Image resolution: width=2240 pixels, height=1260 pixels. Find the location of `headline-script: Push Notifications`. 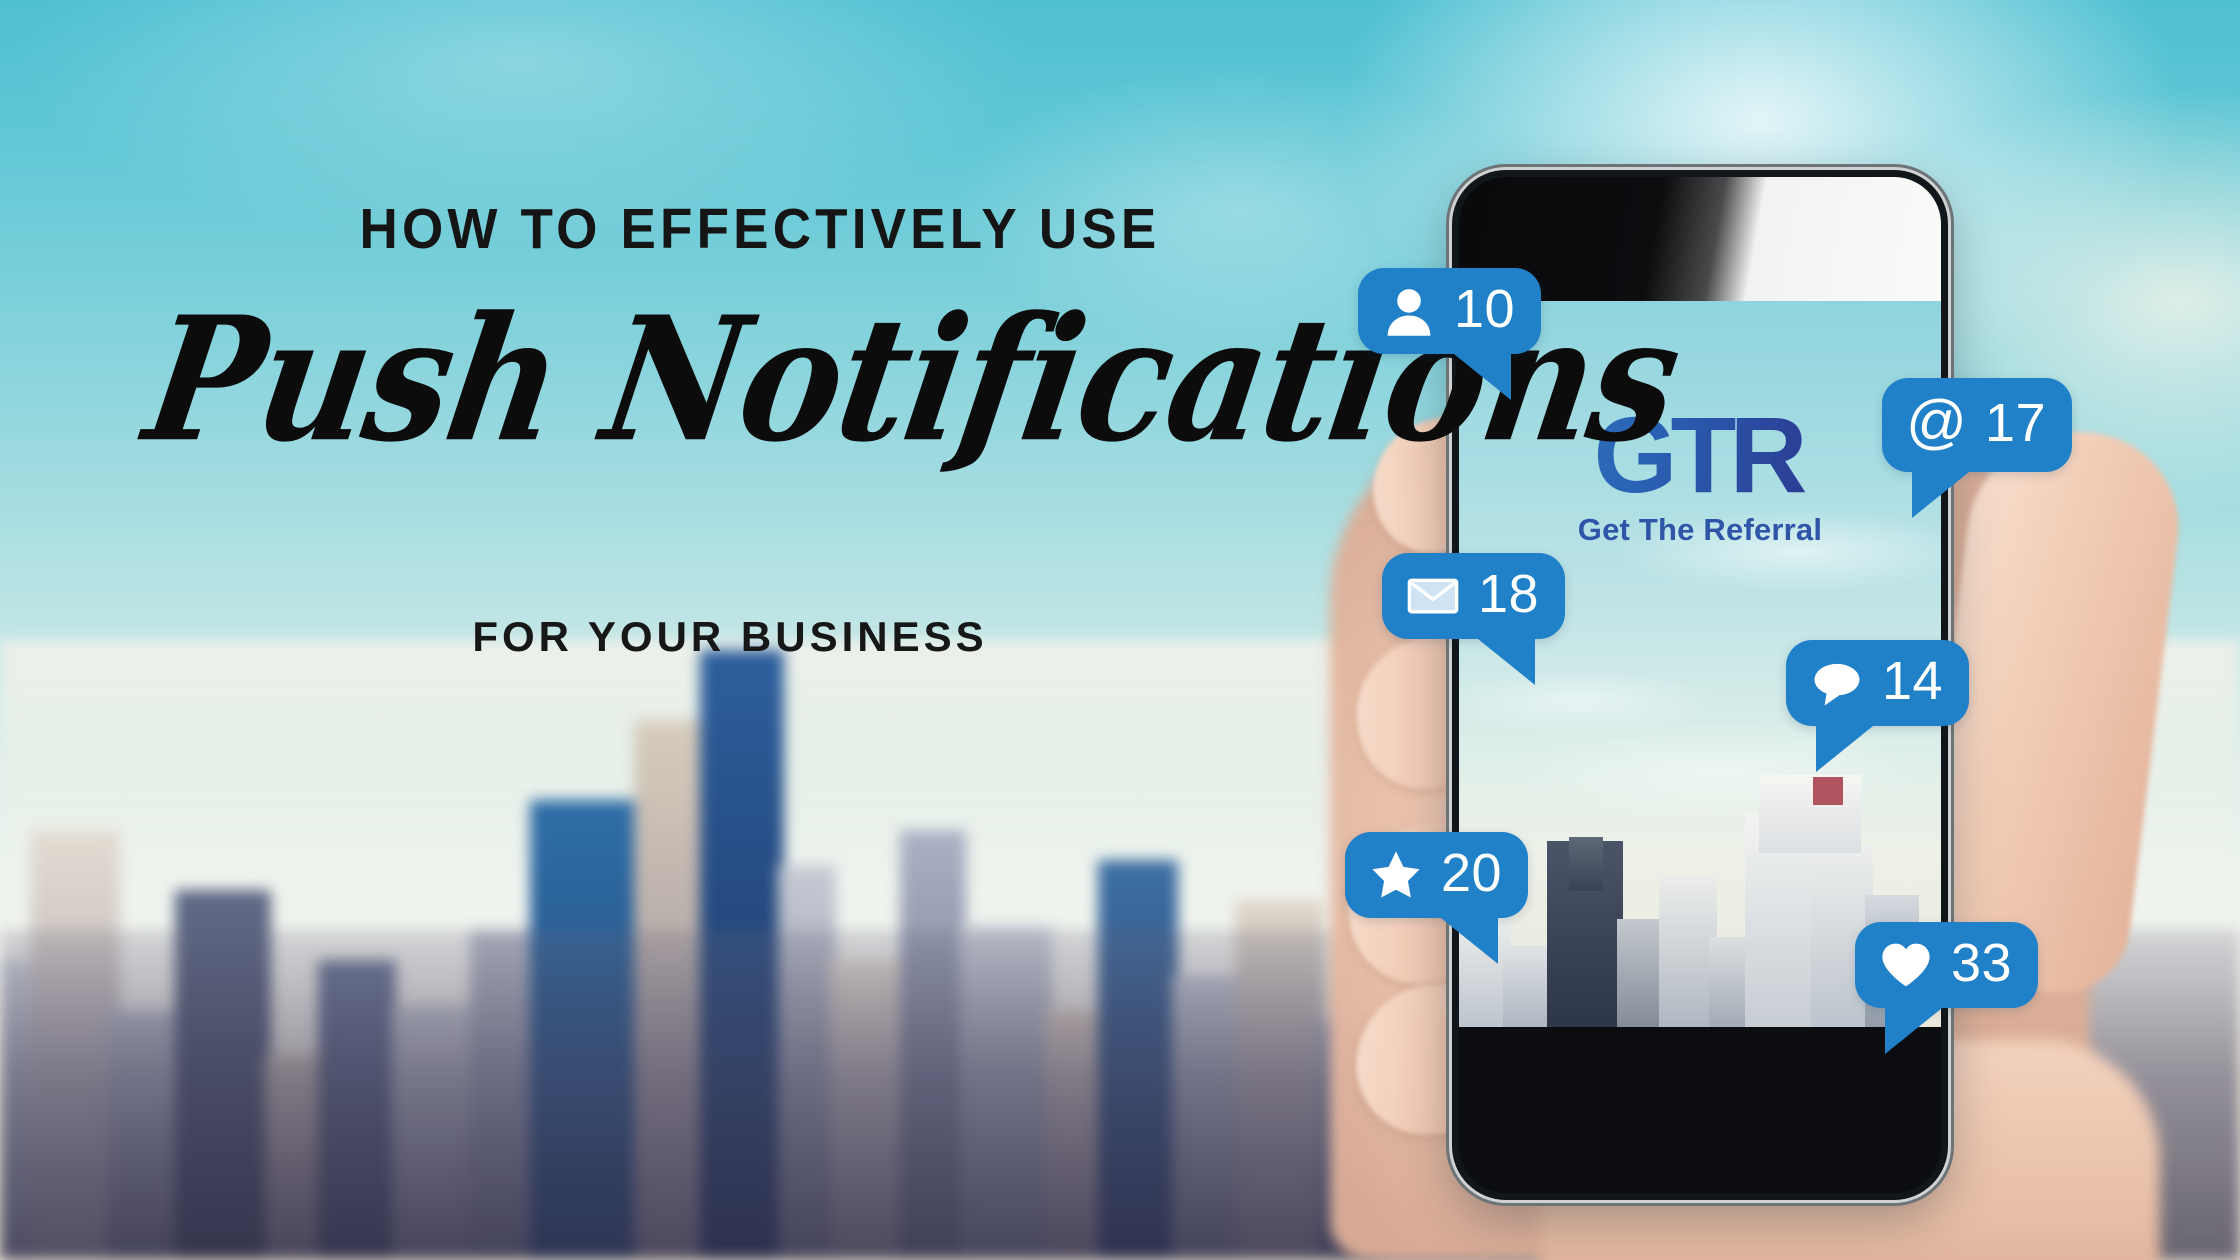

headline-script: Push Notifications is located at coordinates (912, 380).